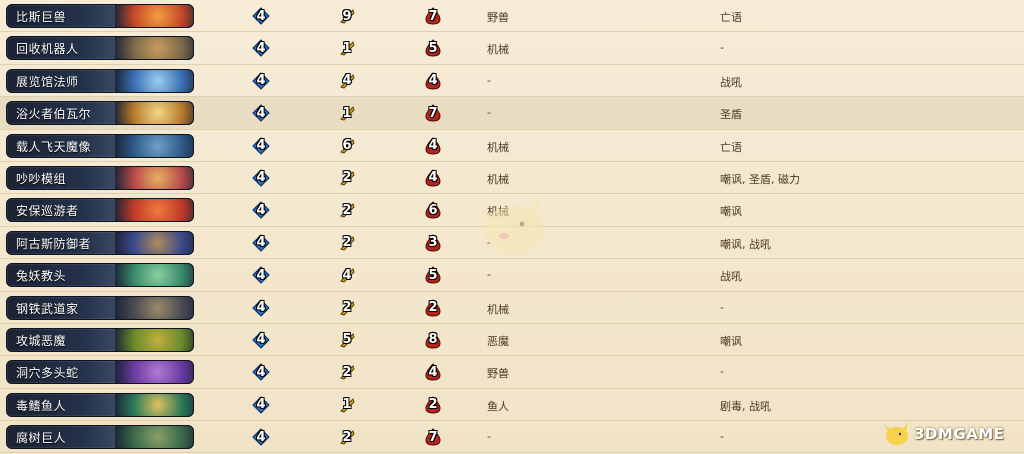 The width and height of the screenshot is (1024, 454). I want to click on card-name-plate: 阿古斯防御者, so click(100, 242).